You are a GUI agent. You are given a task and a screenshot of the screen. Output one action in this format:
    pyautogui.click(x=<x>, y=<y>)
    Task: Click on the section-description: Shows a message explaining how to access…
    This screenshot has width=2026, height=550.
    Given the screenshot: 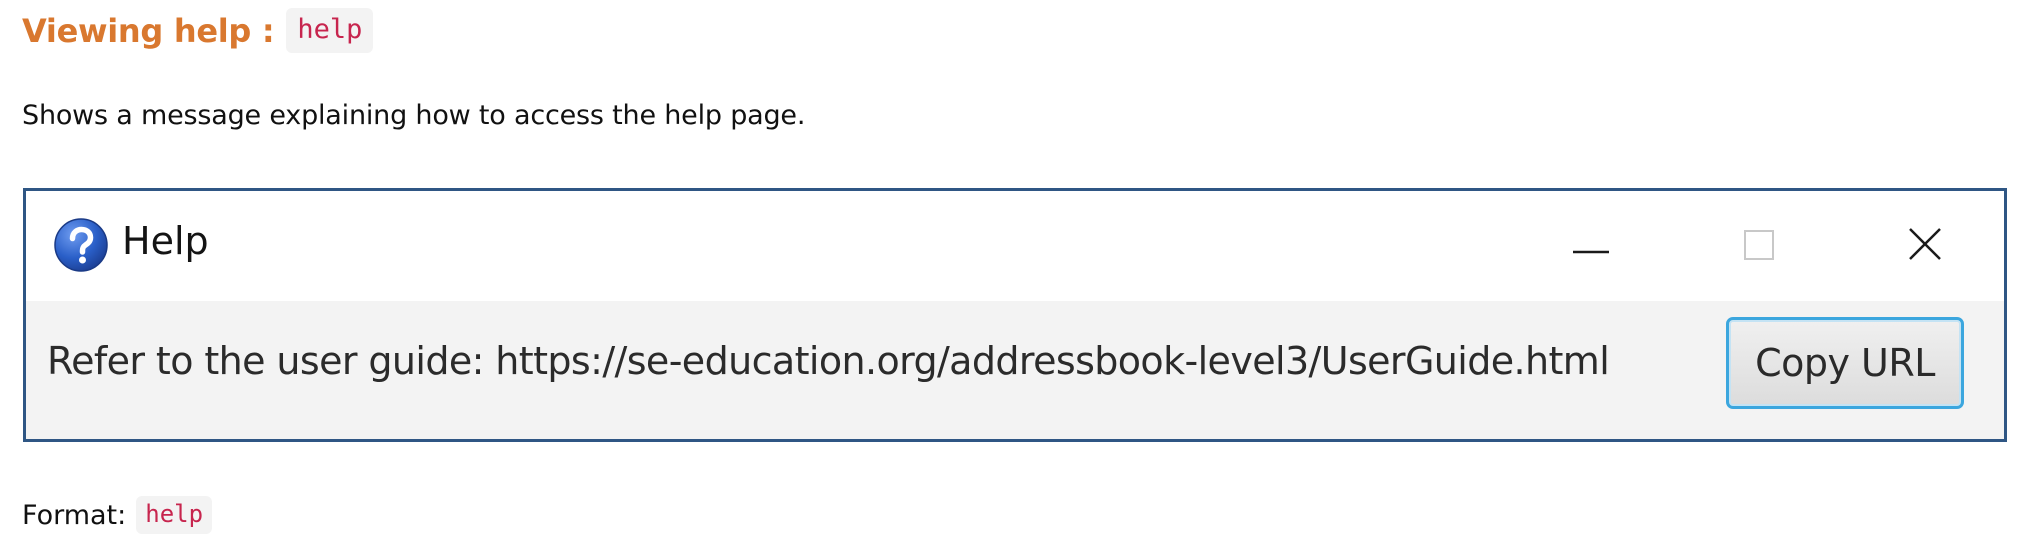 What is the action you would take?
    pyautogui.click(x=414, y=115)
    